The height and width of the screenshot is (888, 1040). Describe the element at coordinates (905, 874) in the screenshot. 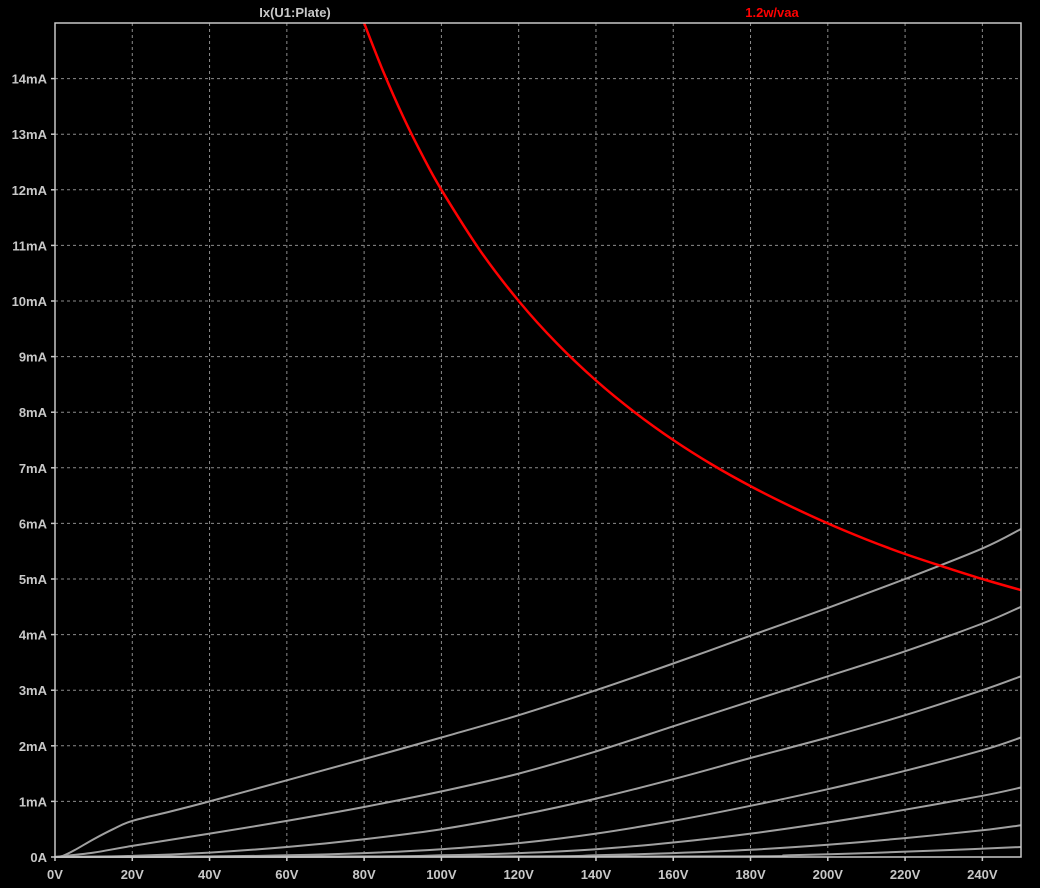

I see `x-tick-label: 220V` at that location.